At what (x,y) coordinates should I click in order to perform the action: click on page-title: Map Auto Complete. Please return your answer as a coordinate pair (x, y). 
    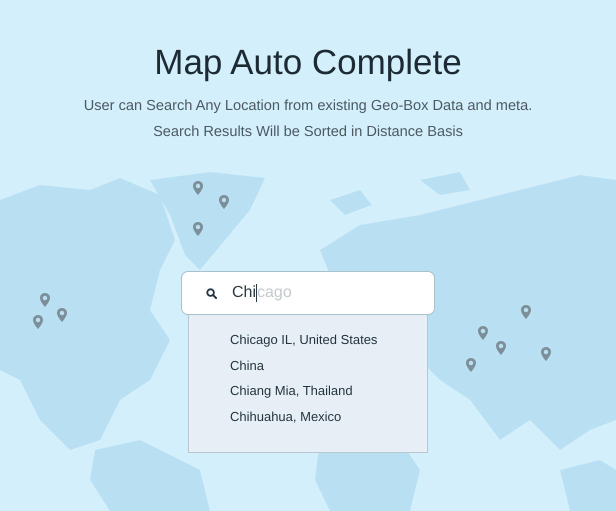
    Looking at the image, I should click on (308, 63).